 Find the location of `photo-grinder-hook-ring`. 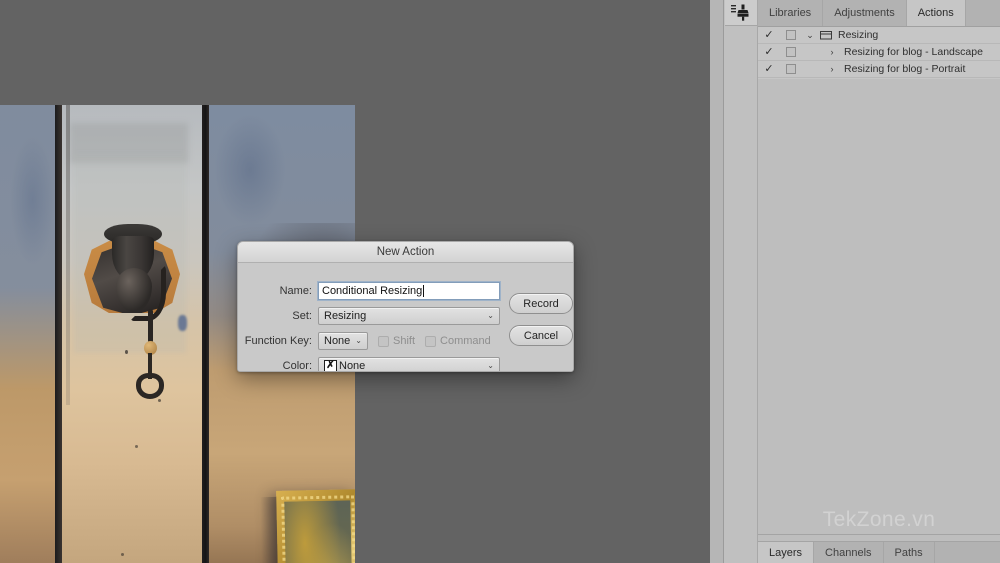

photo-grinder-hook-ring is located at coordinates (150, 386).